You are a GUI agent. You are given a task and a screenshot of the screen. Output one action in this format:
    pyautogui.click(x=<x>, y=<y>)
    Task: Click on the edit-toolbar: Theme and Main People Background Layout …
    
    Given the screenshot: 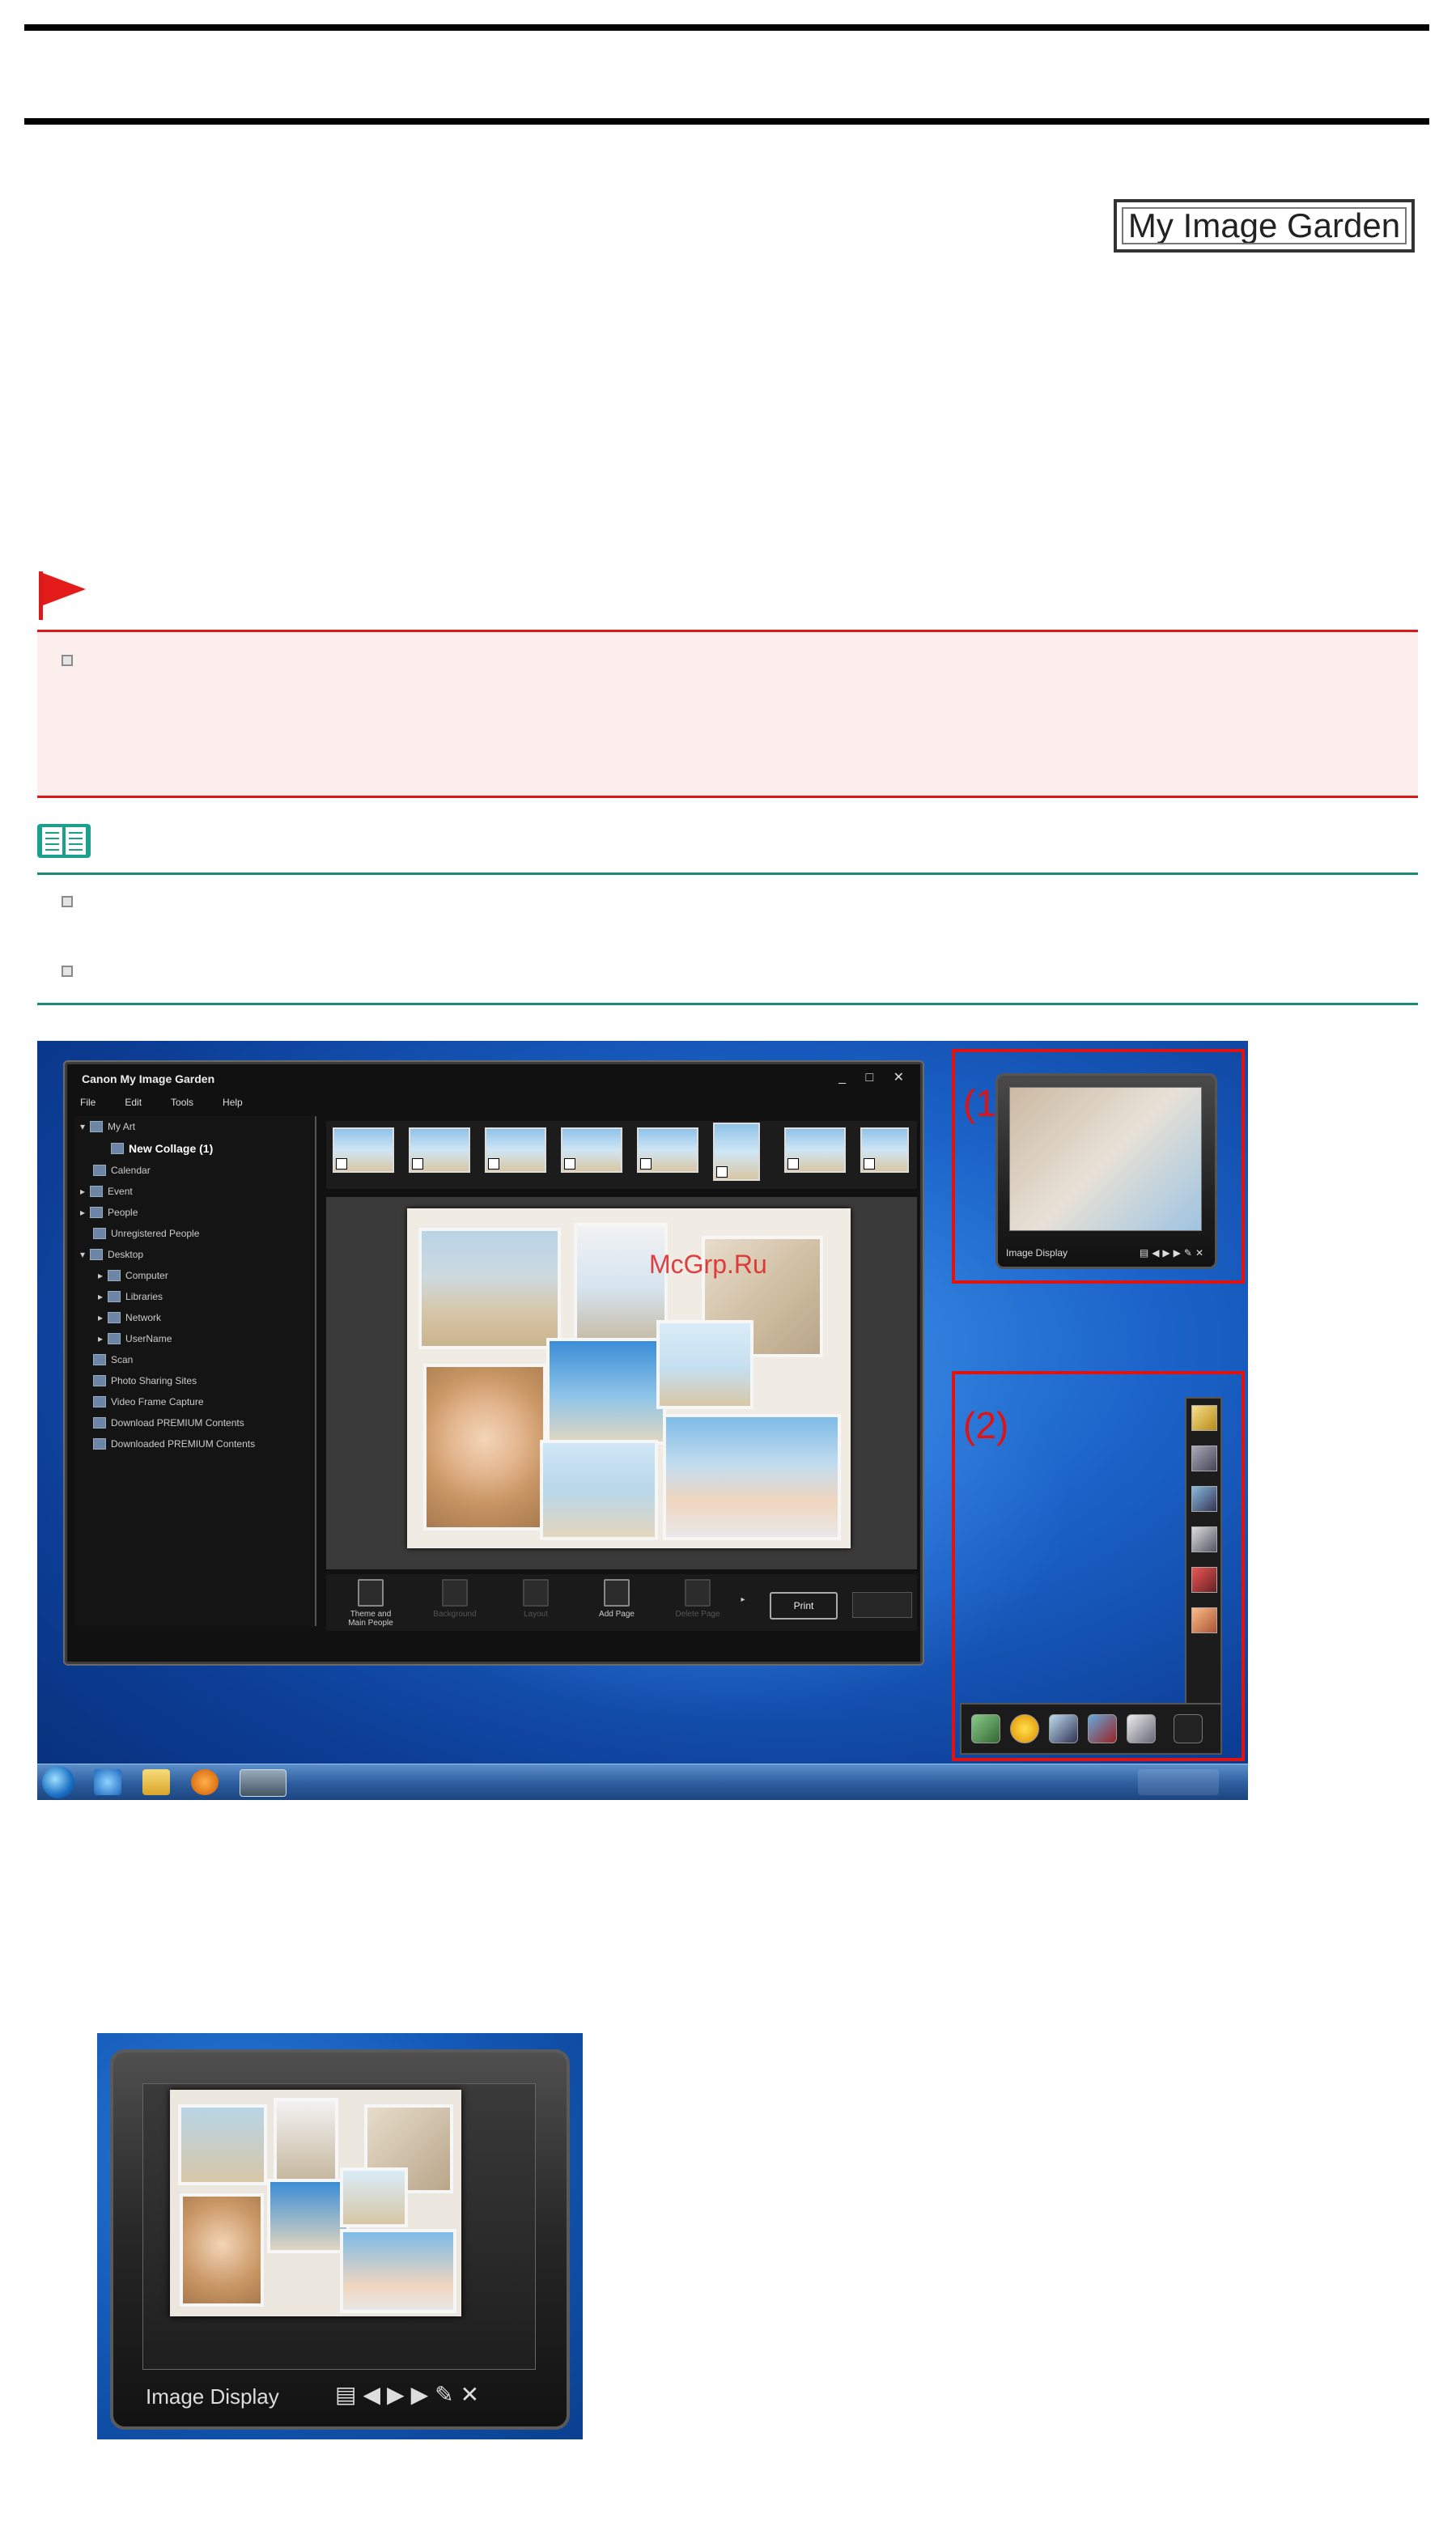 What is the action you would take?
    pyautogui.click(x=621, y=1603)
    